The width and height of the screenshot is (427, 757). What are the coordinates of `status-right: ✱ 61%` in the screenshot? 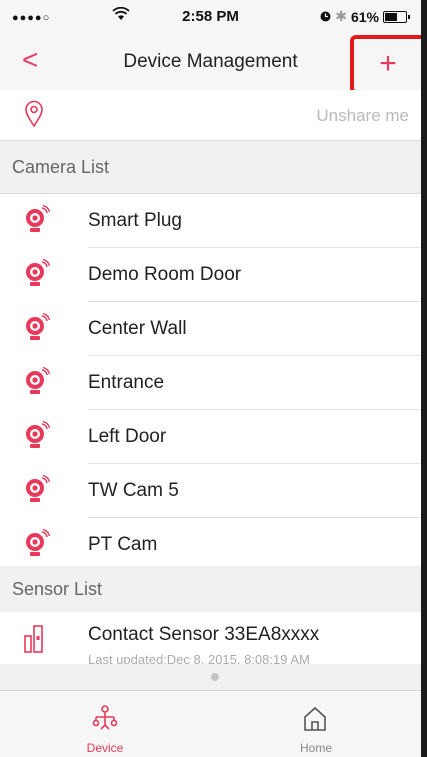 It's located at (365, 16).